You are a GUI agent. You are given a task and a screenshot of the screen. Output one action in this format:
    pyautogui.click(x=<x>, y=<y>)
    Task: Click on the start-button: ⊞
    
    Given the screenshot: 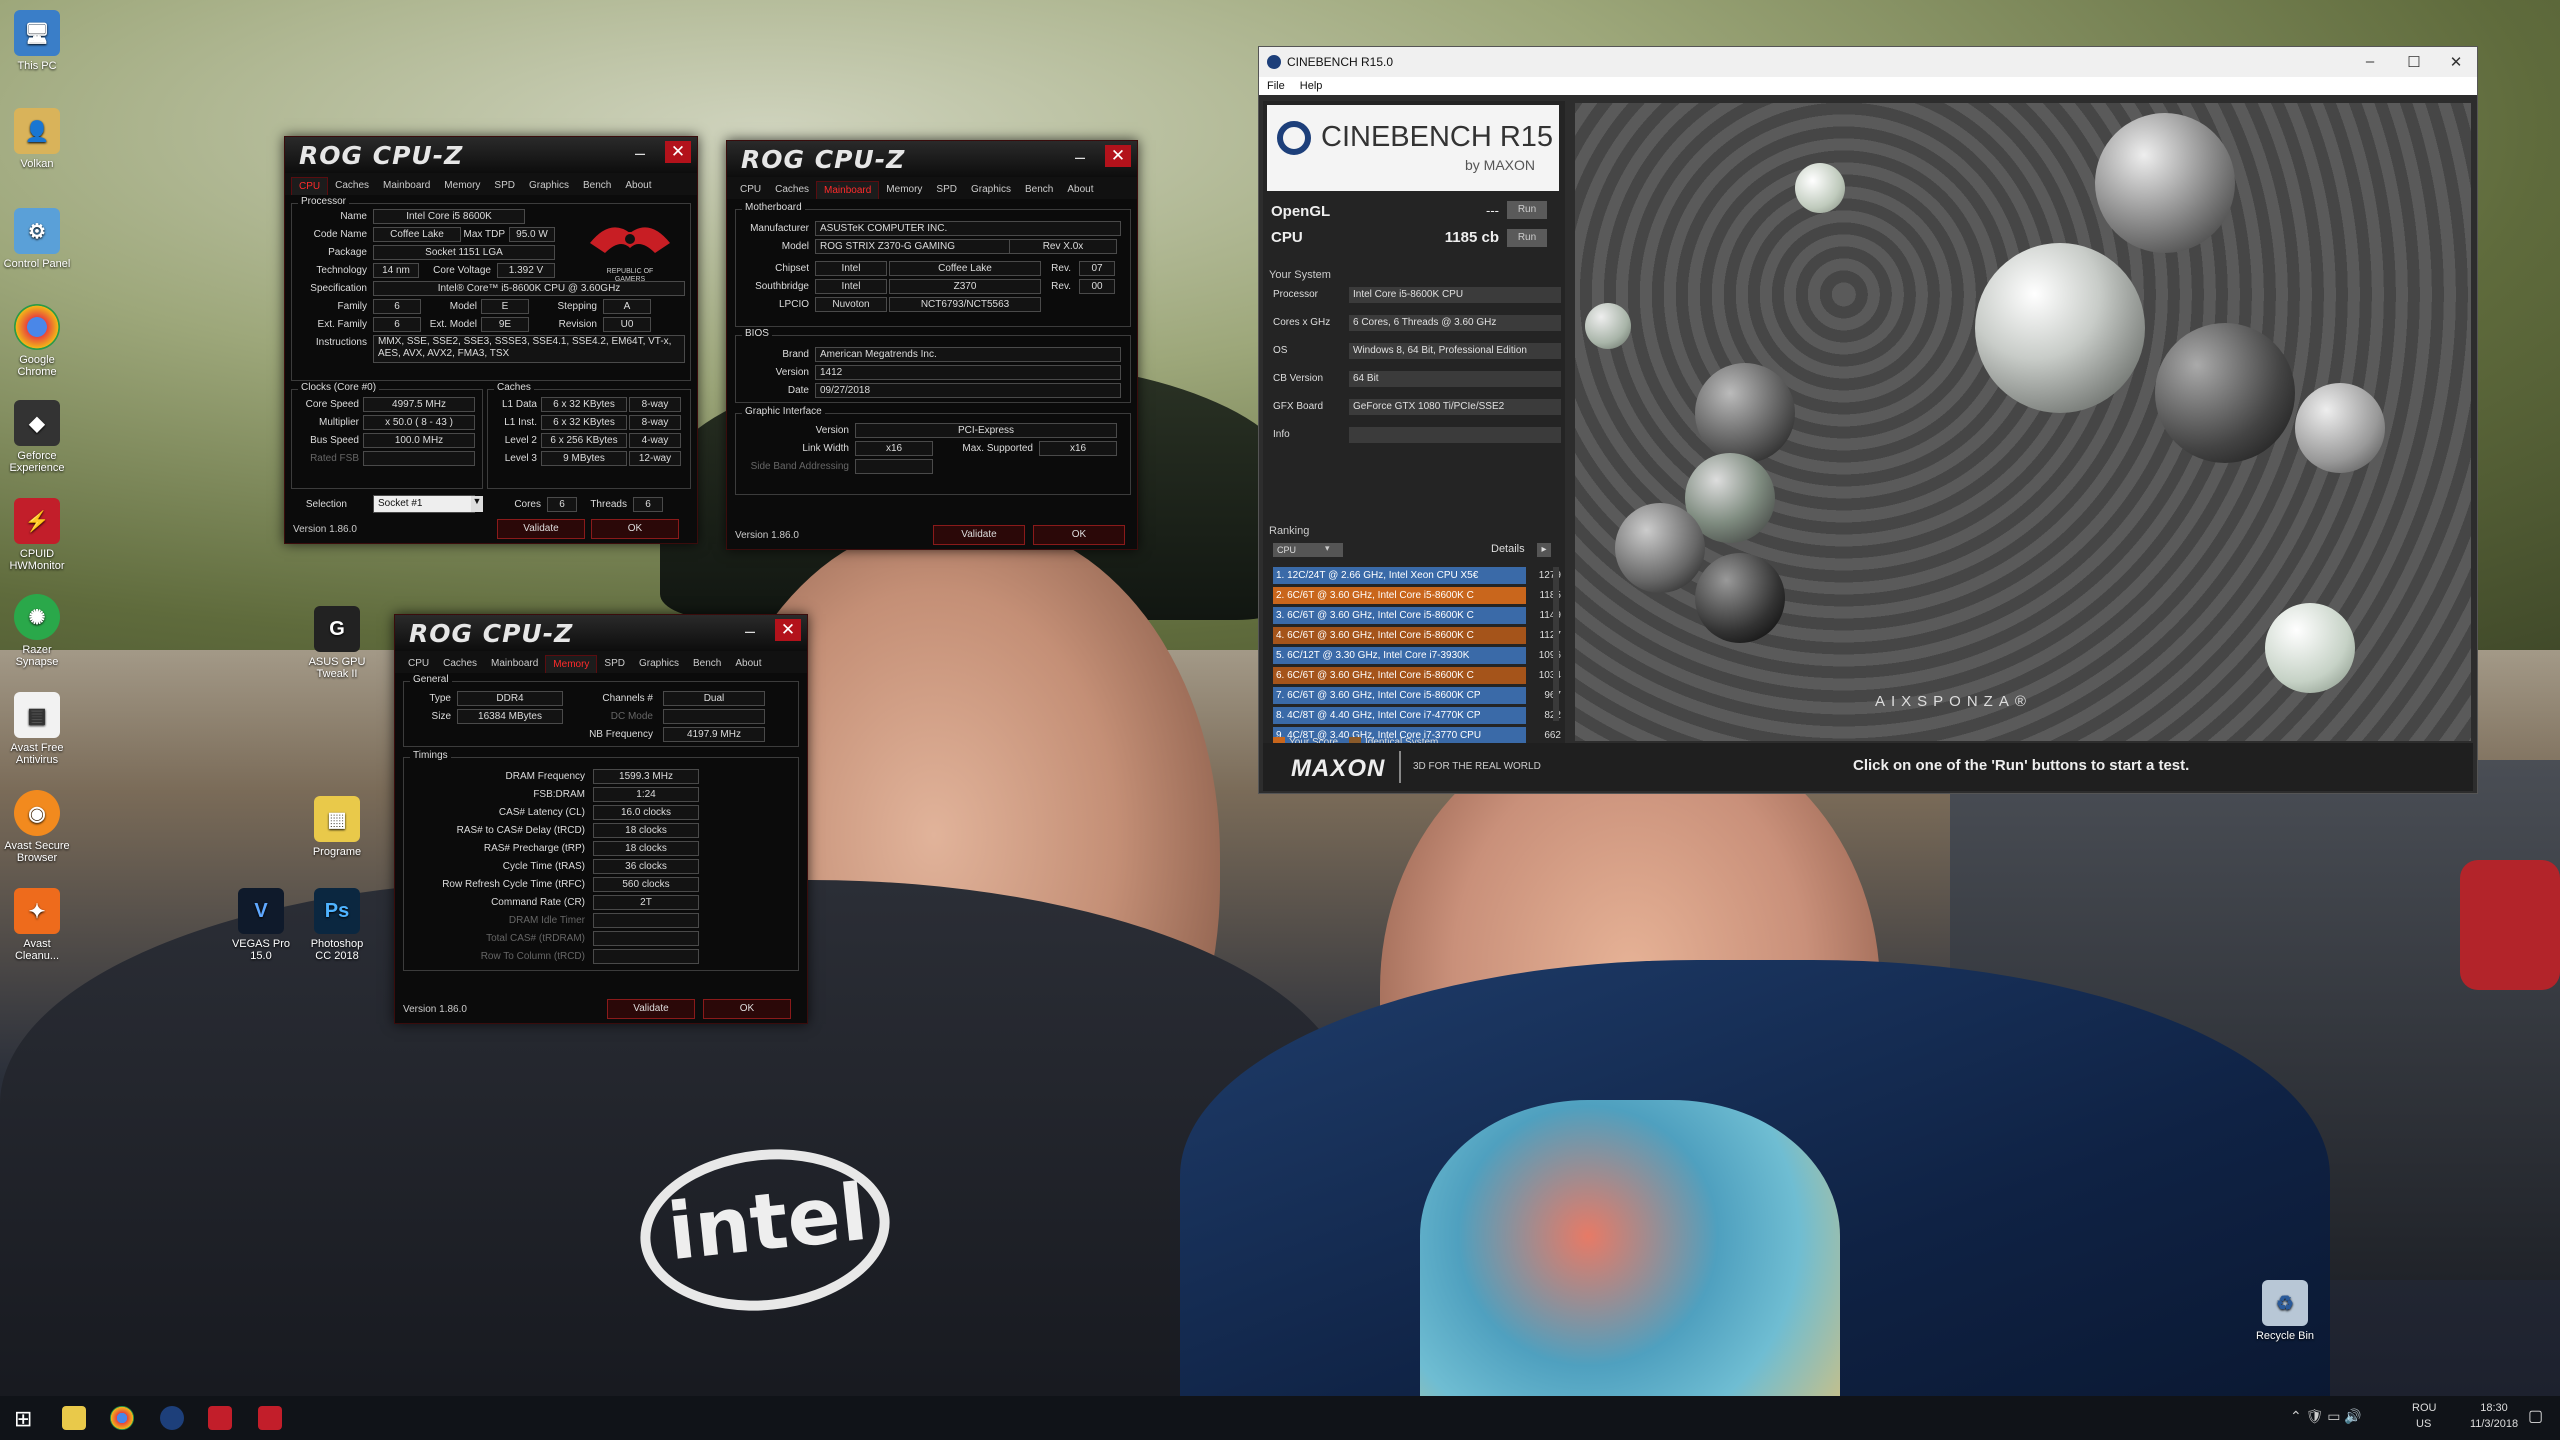 What is the action you would take?
    pyautogui.click(x=23, y=1419)
    